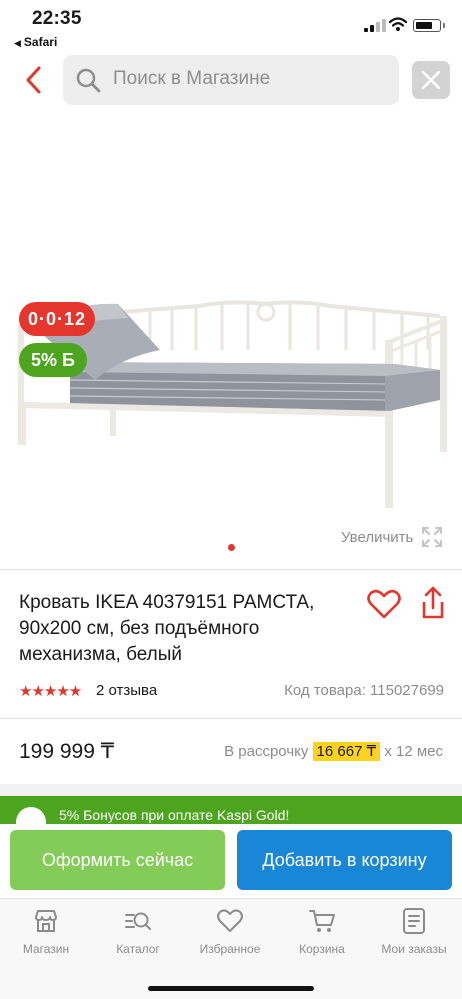 The image size is (462, 999). What do you see at coordinates (414, 949) in the screenshot?
I see `tab-label: Мои заказы` at bounding box center [414, 949].